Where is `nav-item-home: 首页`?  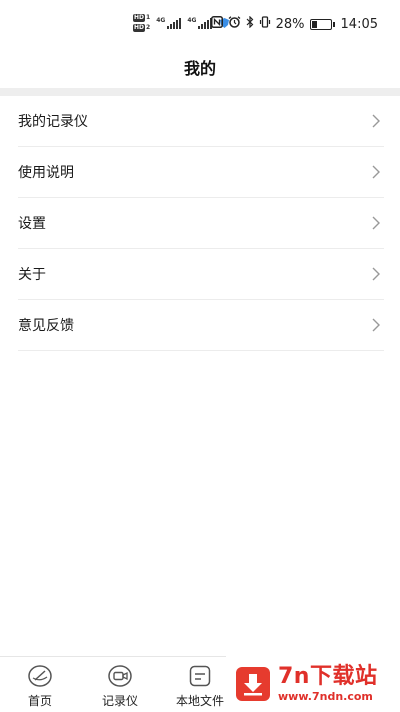
nav-item-home: 首页 is located at coordinates (40, 686).